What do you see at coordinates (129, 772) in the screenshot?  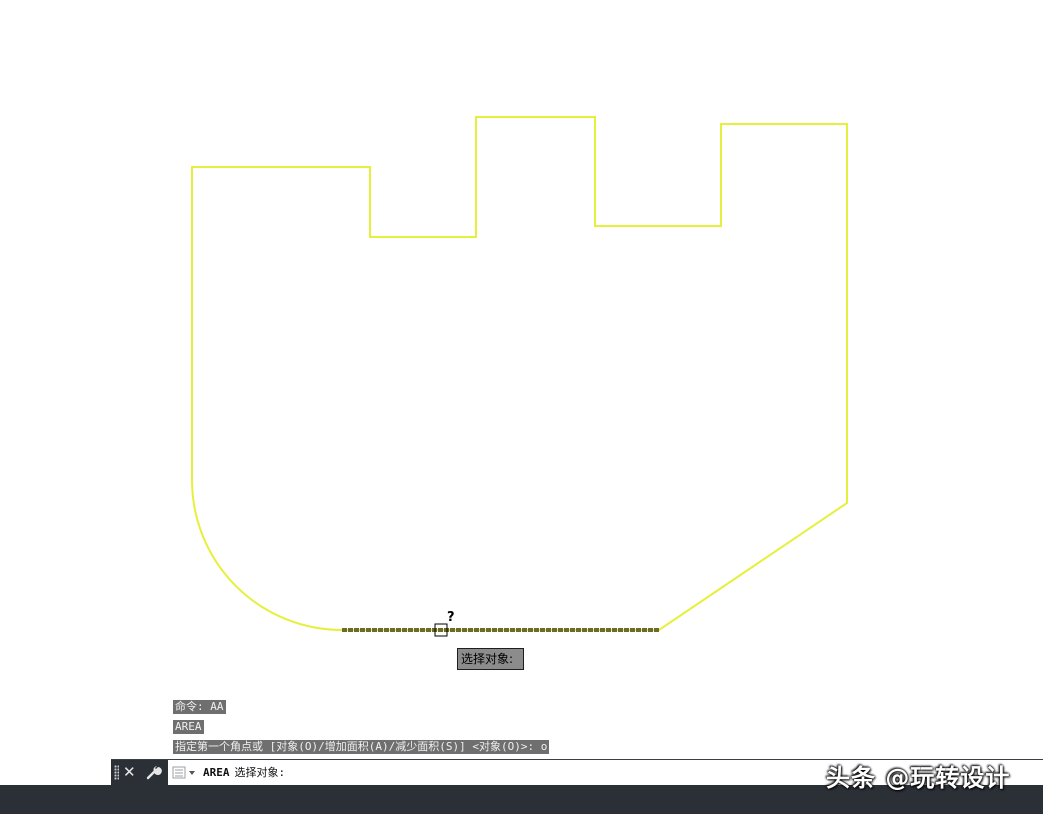 I see `close-icon: ✕` at bounding box center [129, 772].